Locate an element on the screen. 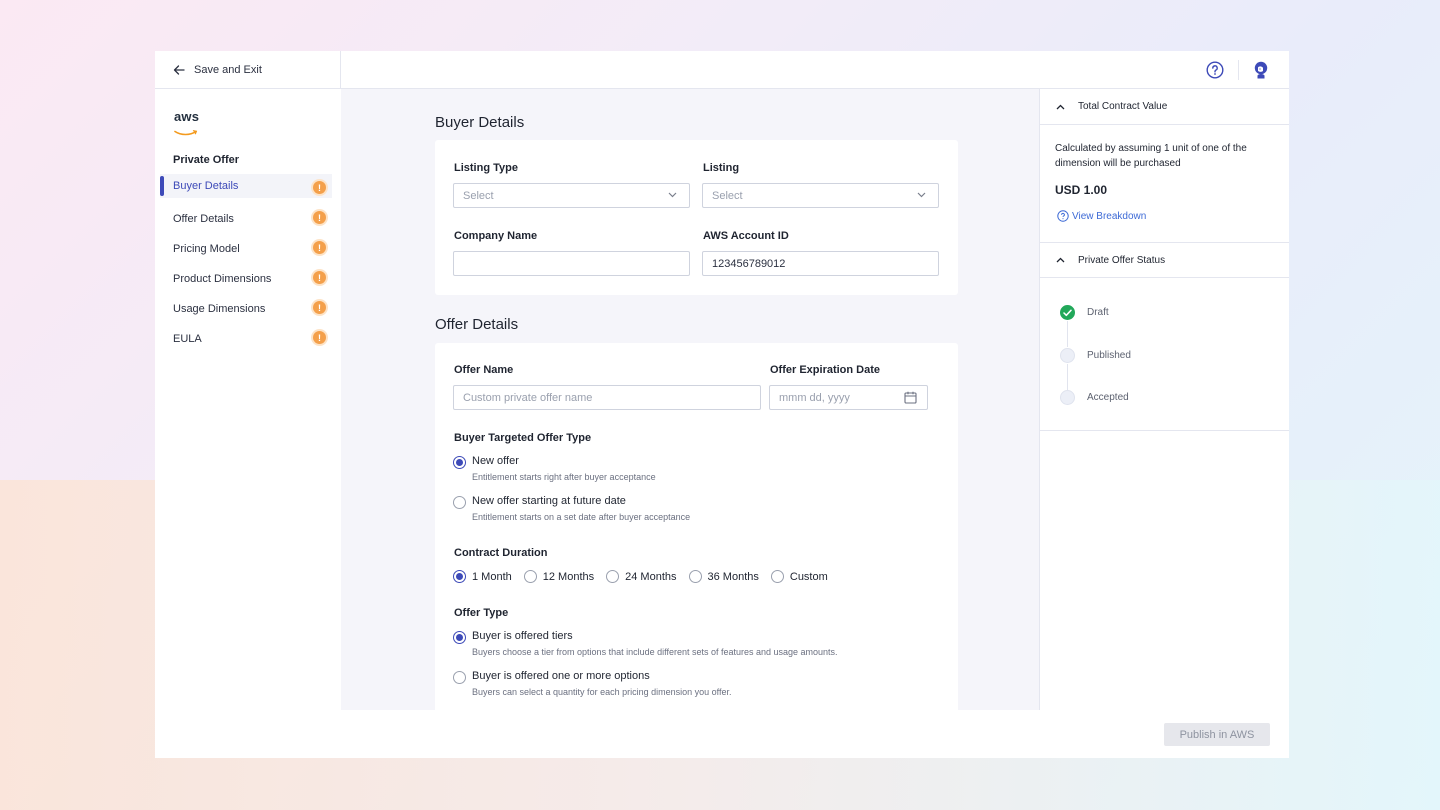  help-circle-icon is located at coordinates (1063, 216).